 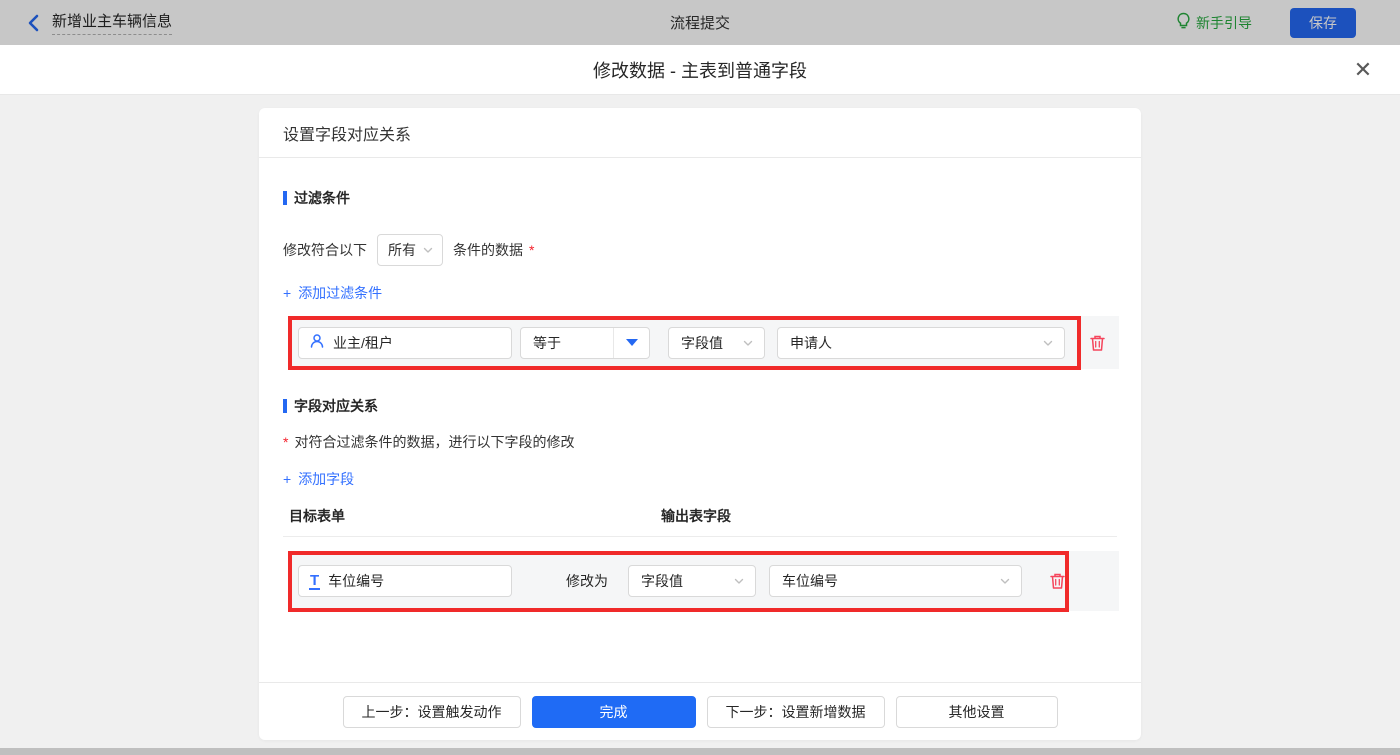 What do you see at coordinates (700, 536) in the screenshot?
I see `column-divider` at bounding box center [700, 536].